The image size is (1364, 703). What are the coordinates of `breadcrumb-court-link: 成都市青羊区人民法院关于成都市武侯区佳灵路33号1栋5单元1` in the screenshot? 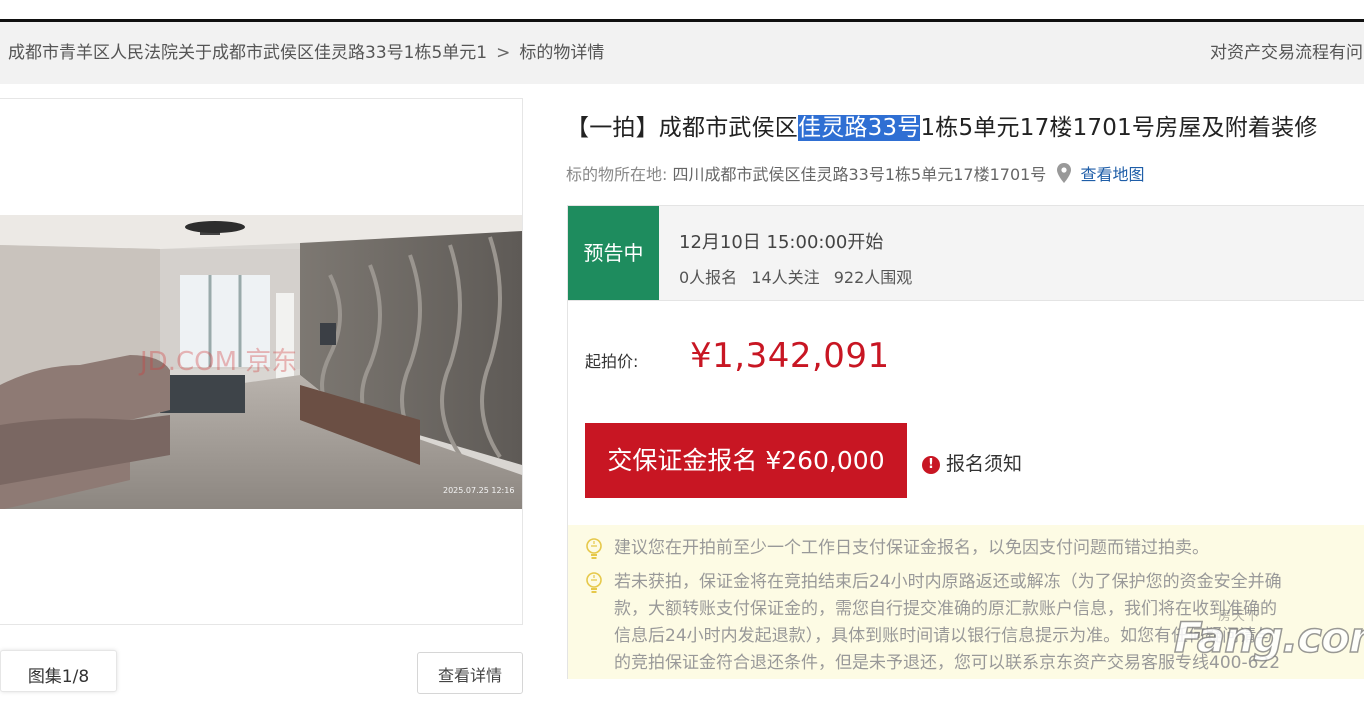 It's located at (247, 53).